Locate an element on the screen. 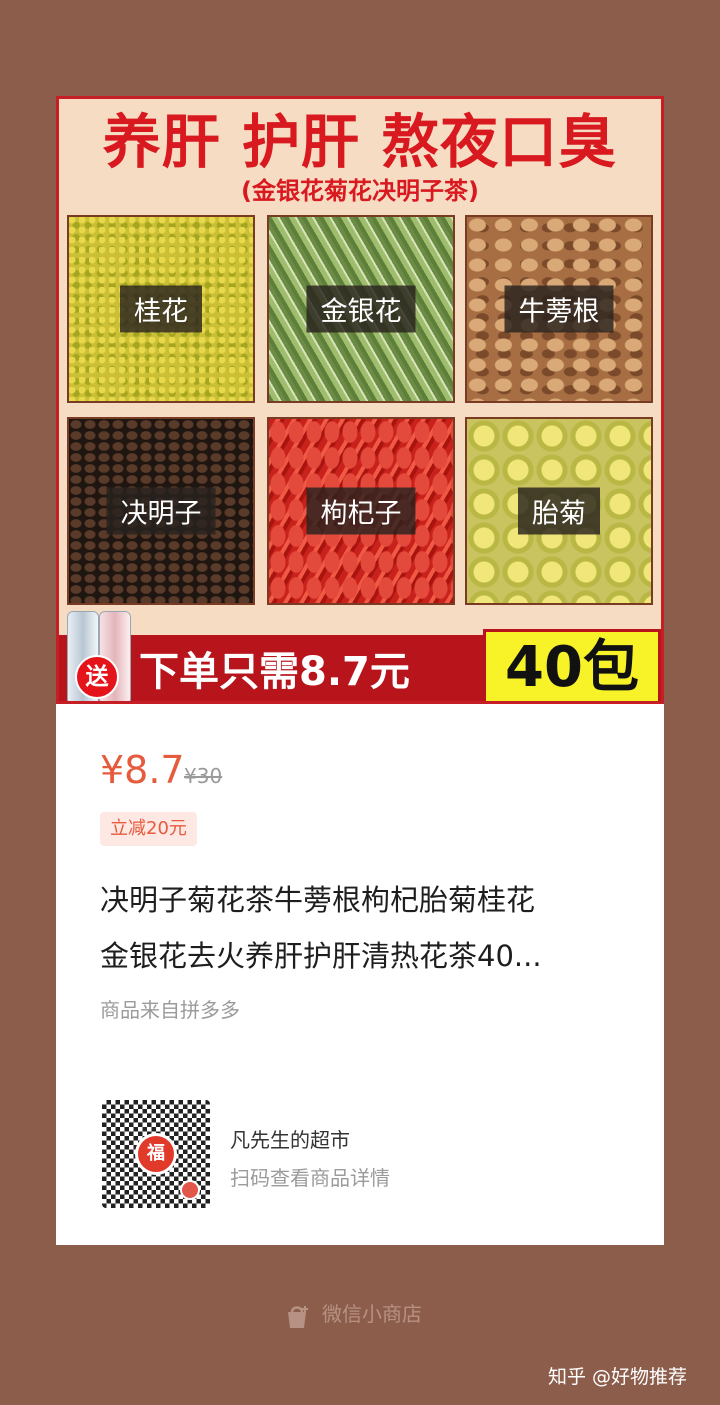  current-price: ¥8.7 is located at coordinates (142, 770).